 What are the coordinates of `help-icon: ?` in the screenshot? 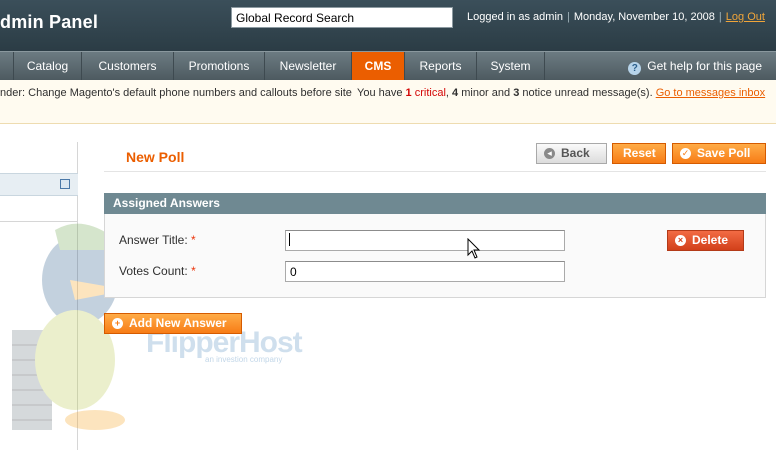 It's located at (635, 68).